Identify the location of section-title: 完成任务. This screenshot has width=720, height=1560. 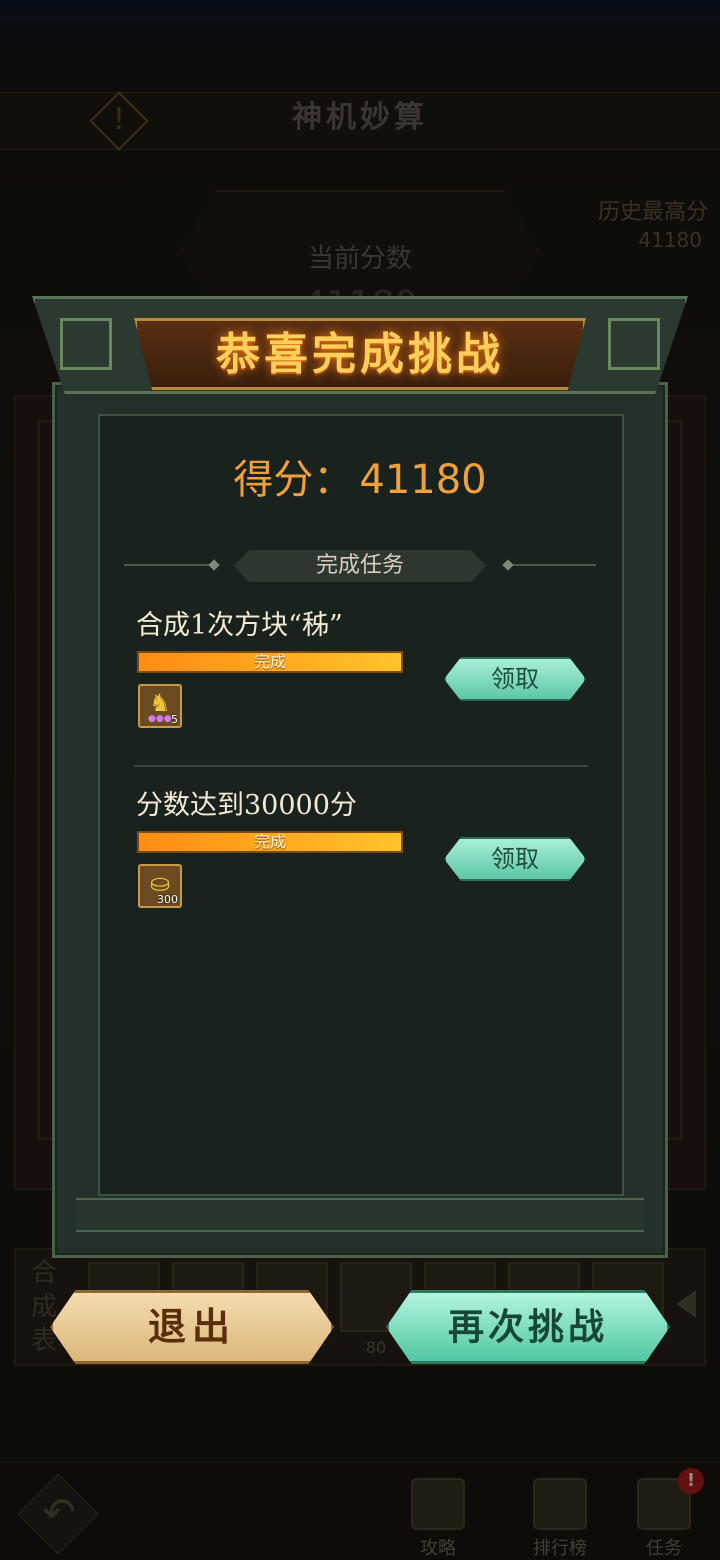
(359, 565).